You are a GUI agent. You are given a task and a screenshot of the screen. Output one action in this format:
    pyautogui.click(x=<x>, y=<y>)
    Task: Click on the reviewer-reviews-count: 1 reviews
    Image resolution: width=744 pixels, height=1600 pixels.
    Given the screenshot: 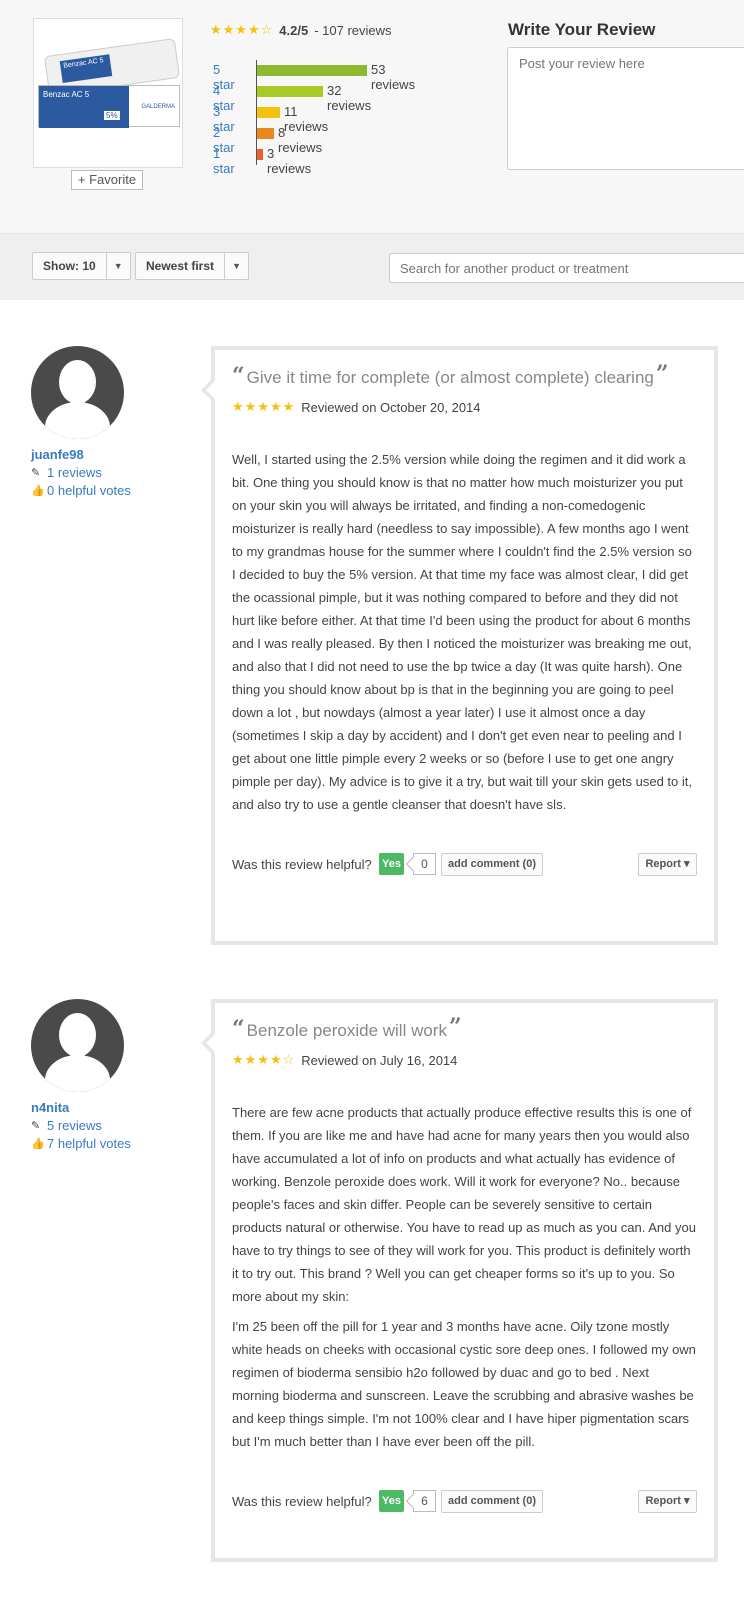 What is the action you would take?
    pyautogui.click(x=74, y=472)
    